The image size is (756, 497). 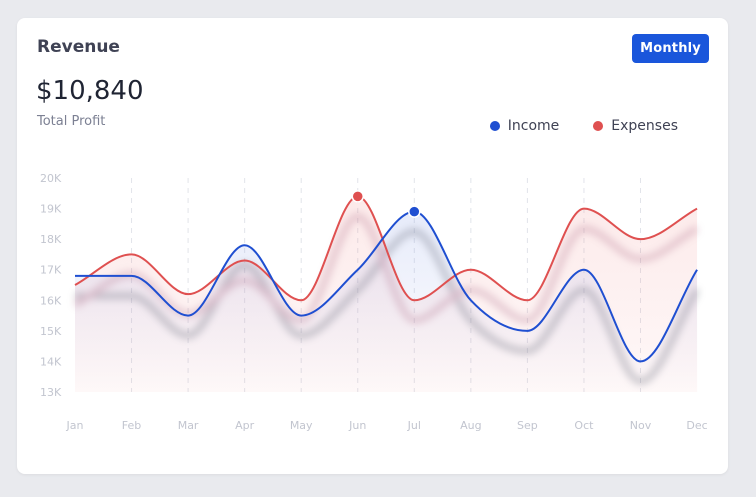 I want to click on x-tick-label: Dec, so click(x=696, y=425).